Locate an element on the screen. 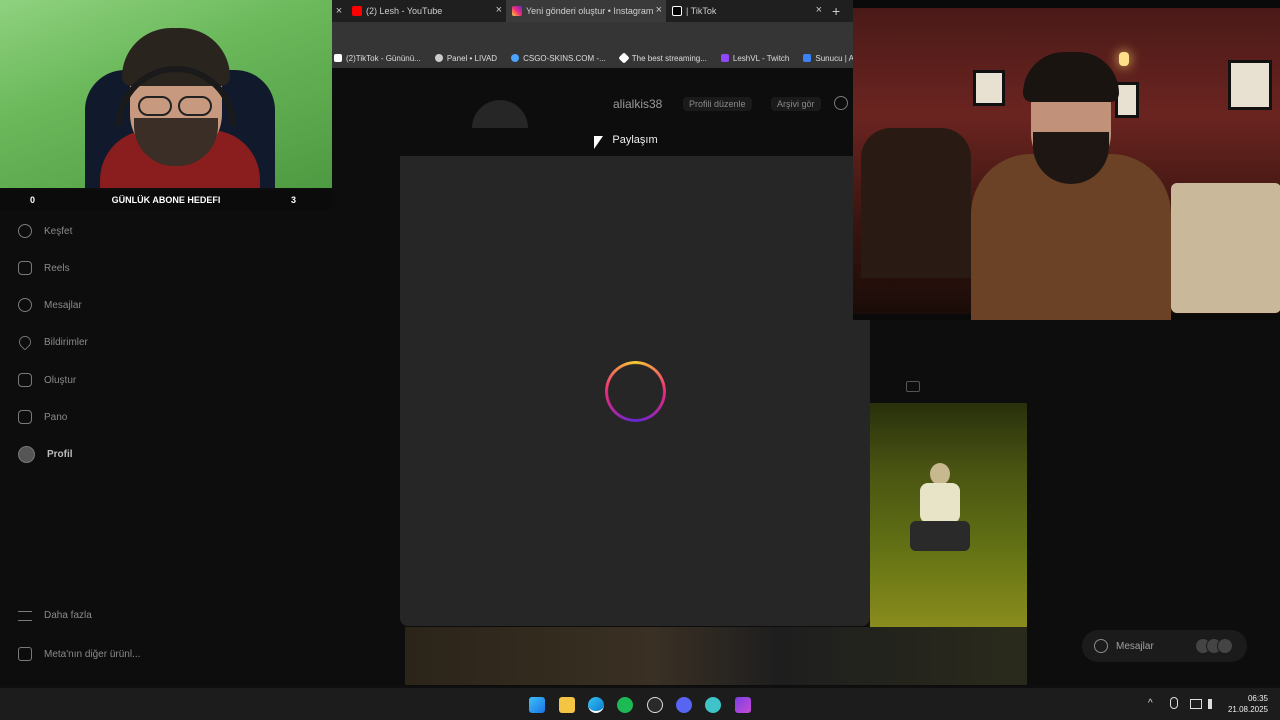 The width and height of the screenshot is (1280, 720). discord-icon is located at coordinates (684, 705).